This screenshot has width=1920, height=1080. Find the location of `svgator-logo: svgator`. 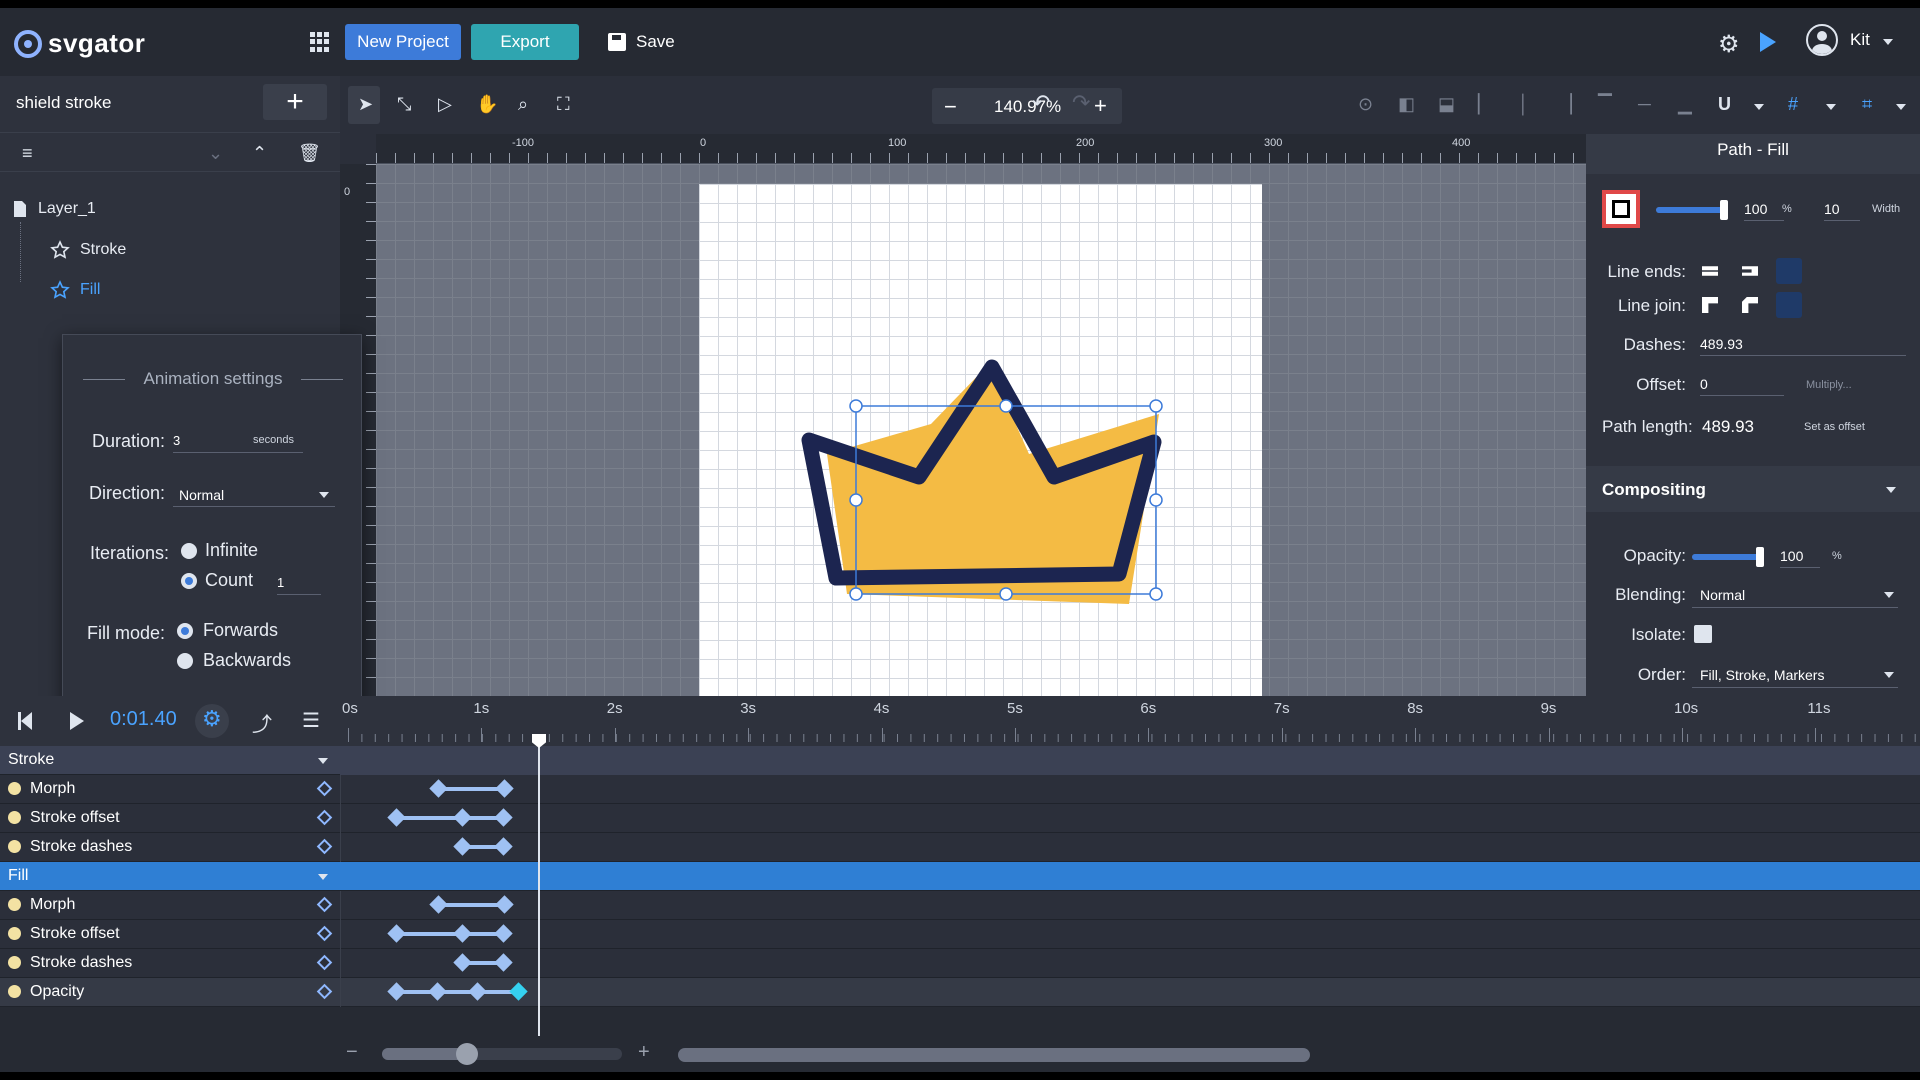

svgator-logo: svgator is located at coordinates (79, 43).